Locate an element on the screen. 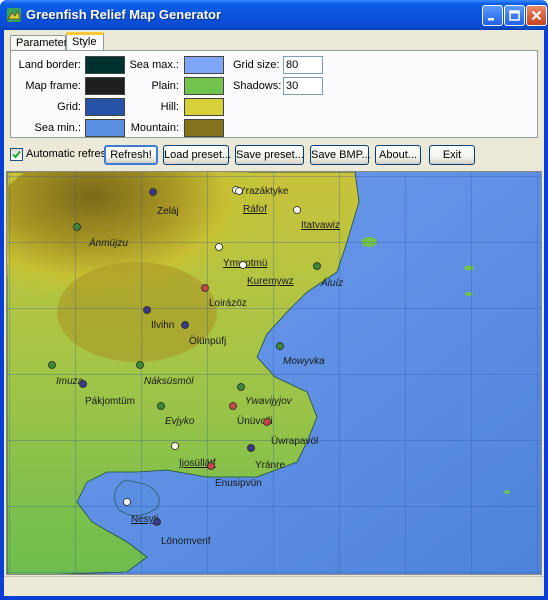 This screenshot has height=600, width=548. grid-size-input: 80 is located at coordinates (303, 65).